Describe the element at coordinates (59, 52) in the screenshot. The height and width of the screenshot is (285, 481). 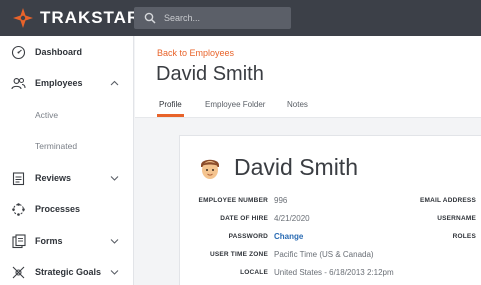
I see `sidebar-item-label: Dashboard` at that location.